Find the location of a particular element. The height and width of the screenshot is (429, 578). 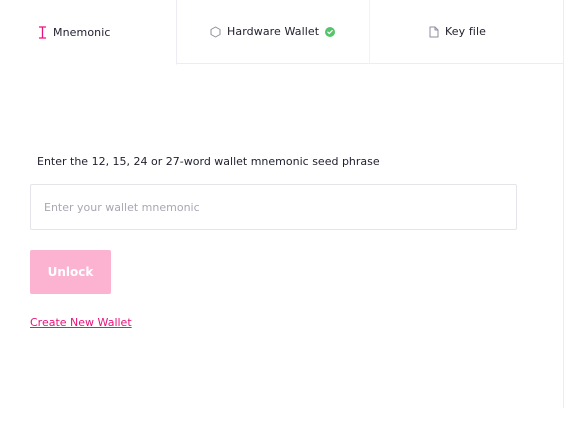

unlock-button: Unlock is located at coordinates (70, 272).